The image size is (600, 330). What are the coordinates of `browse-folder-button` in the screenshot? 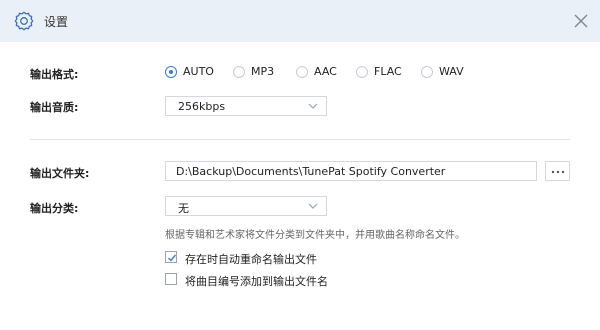 It's located at (557, 171).